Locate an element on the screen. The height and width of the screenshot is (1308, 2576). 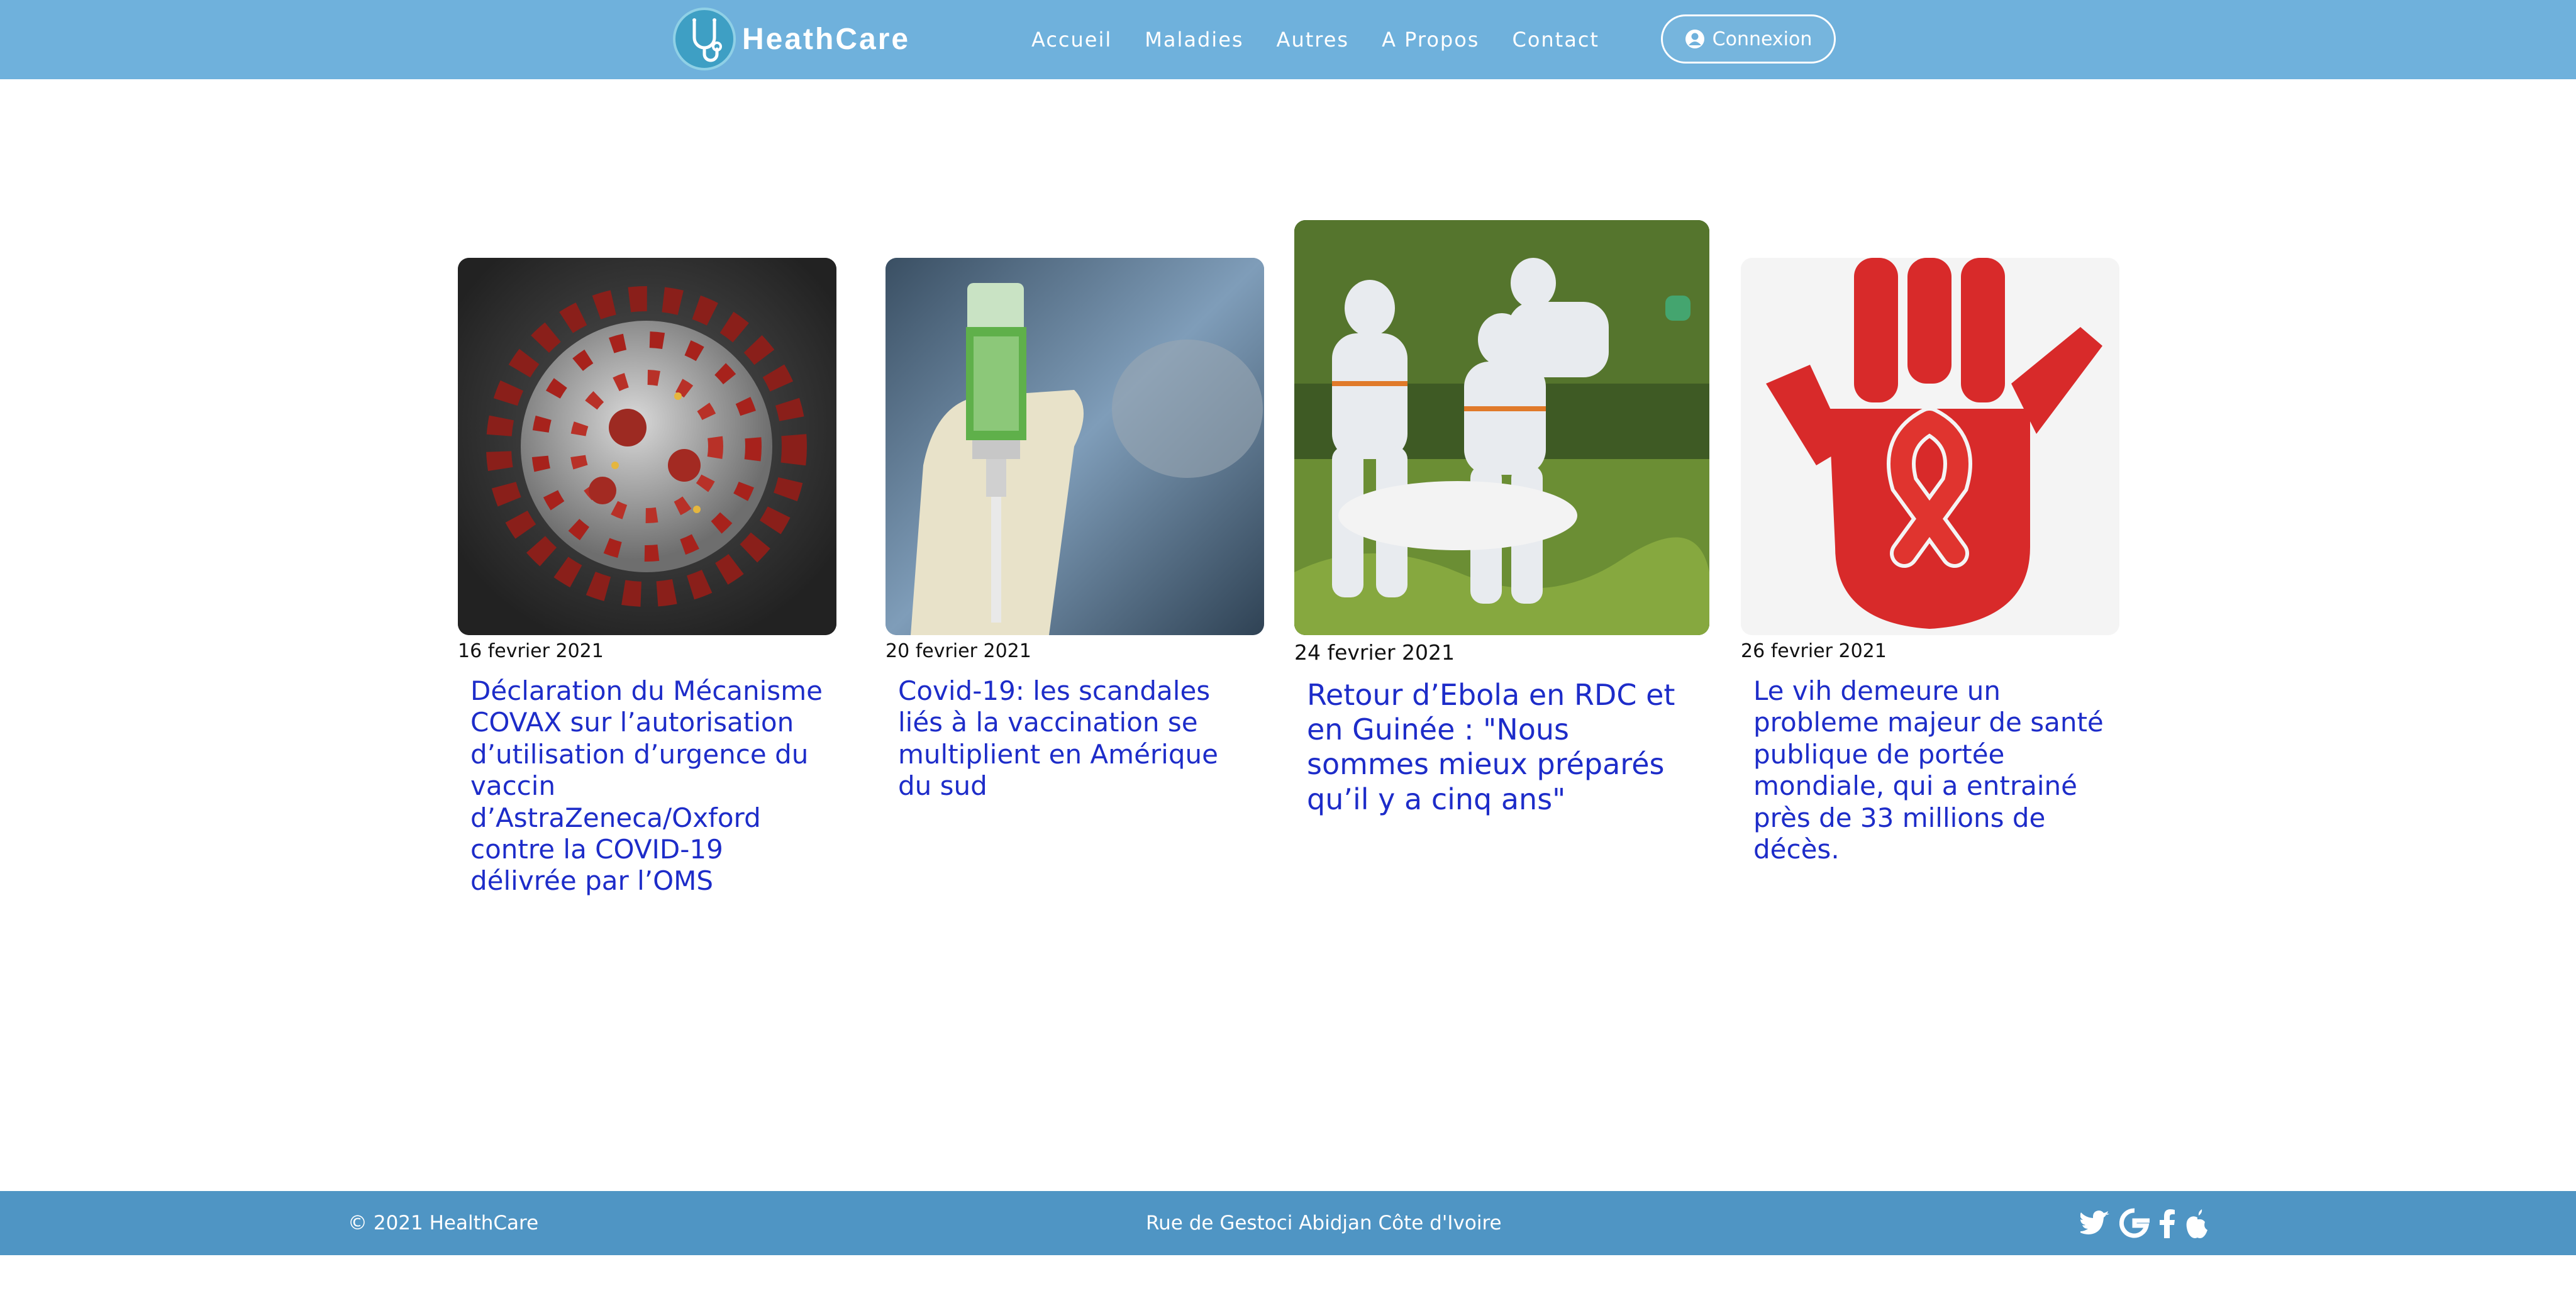
apple-icon is located at coordinates (2197, 1223).